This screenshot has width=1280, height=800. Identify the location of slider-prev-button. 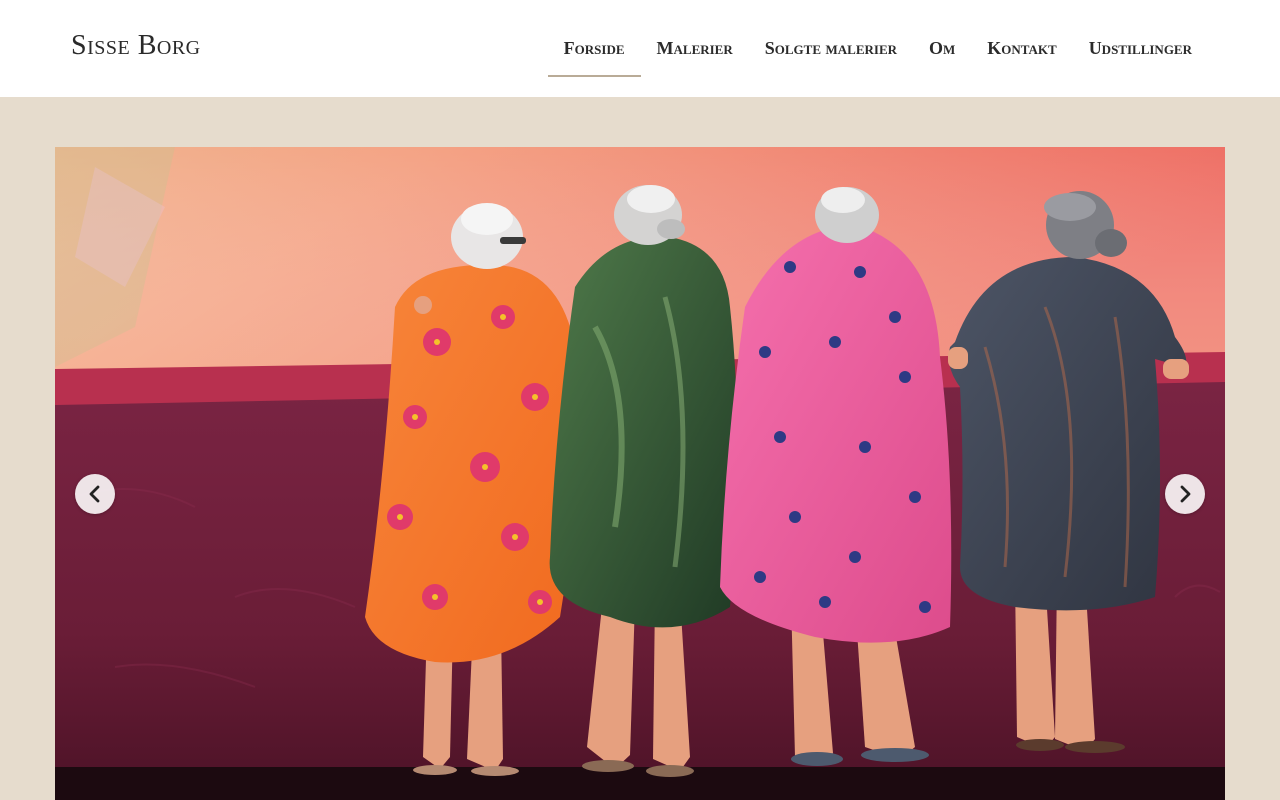
(95, 494).